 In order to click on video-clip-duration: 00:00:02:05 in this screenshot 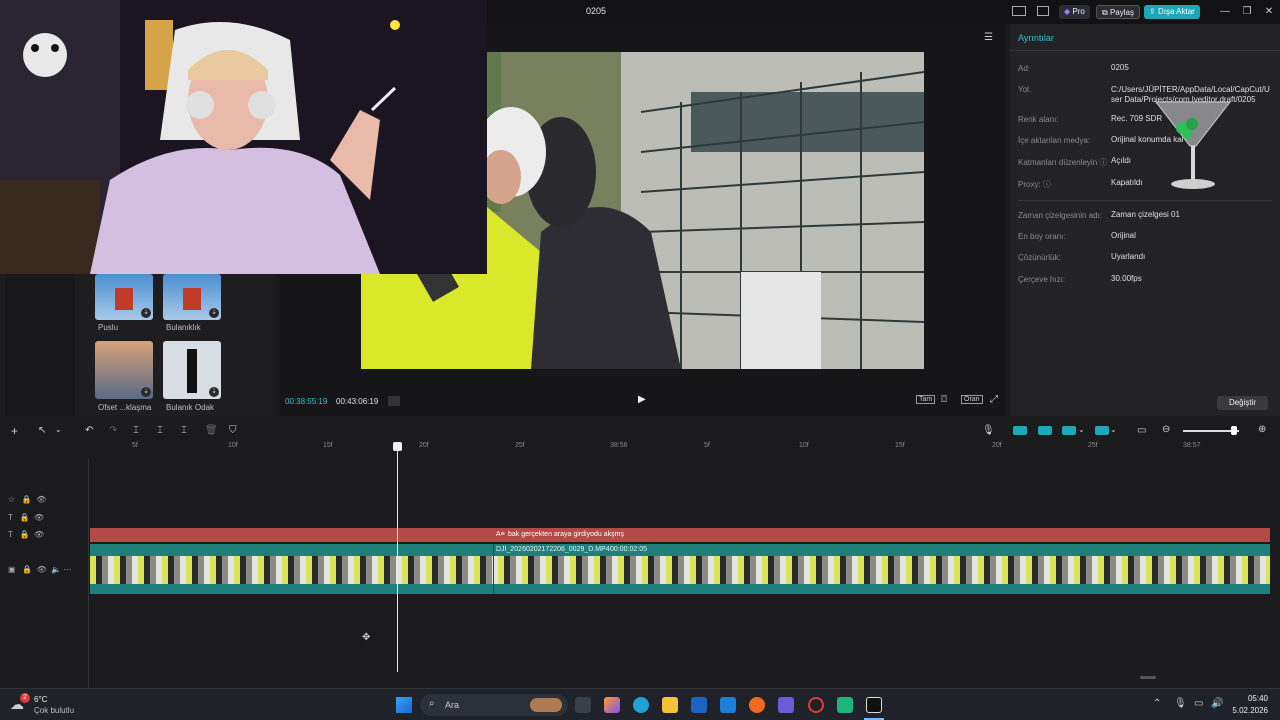, I will do `click(628, 549)`.